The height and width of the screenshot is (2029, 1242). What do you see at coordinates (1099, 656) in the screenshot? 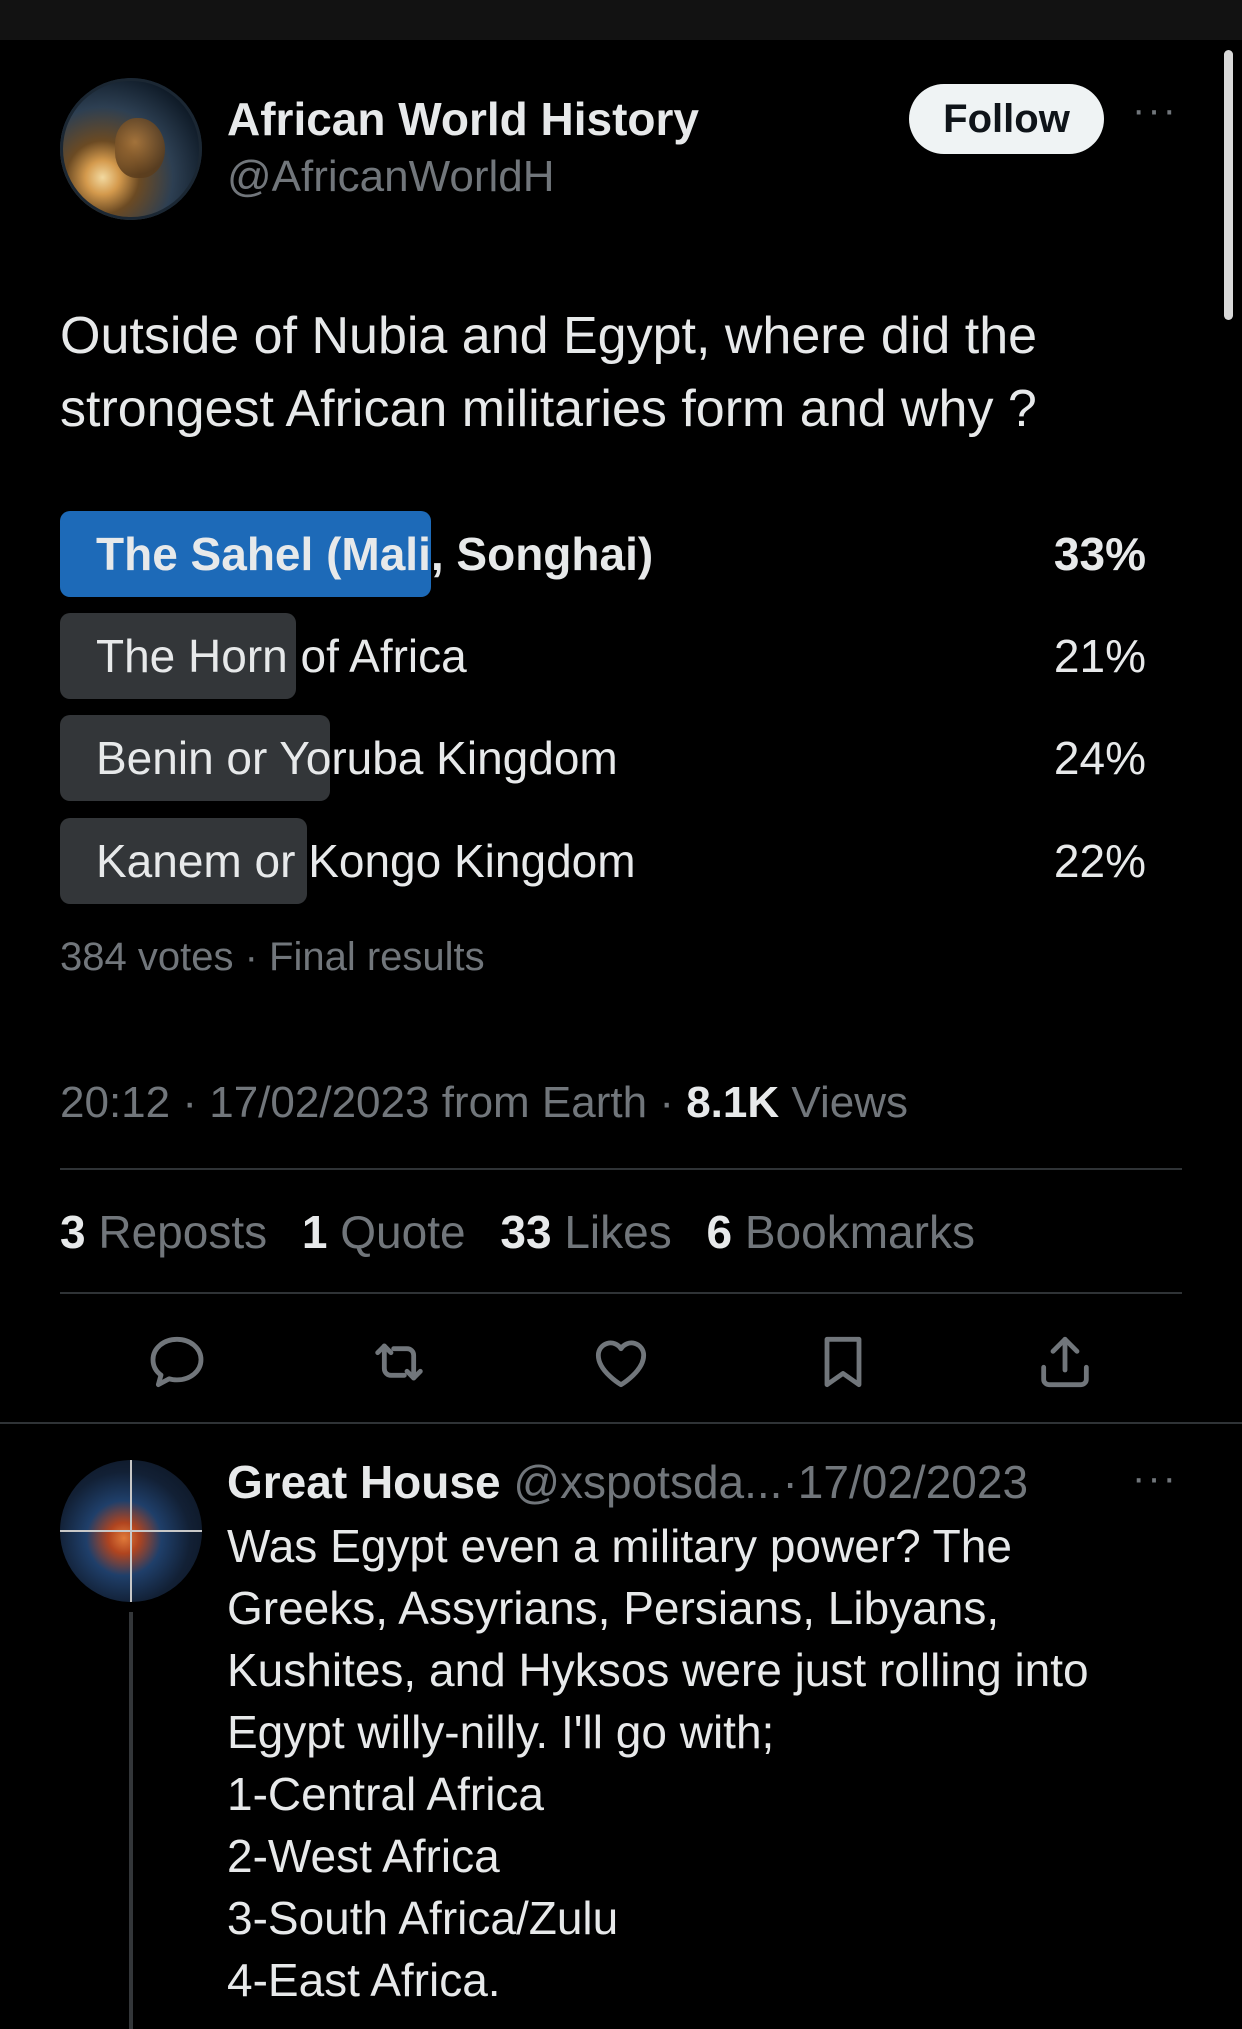
I see `poll-option-percent: 21%` at bounding box center [1099, 656].